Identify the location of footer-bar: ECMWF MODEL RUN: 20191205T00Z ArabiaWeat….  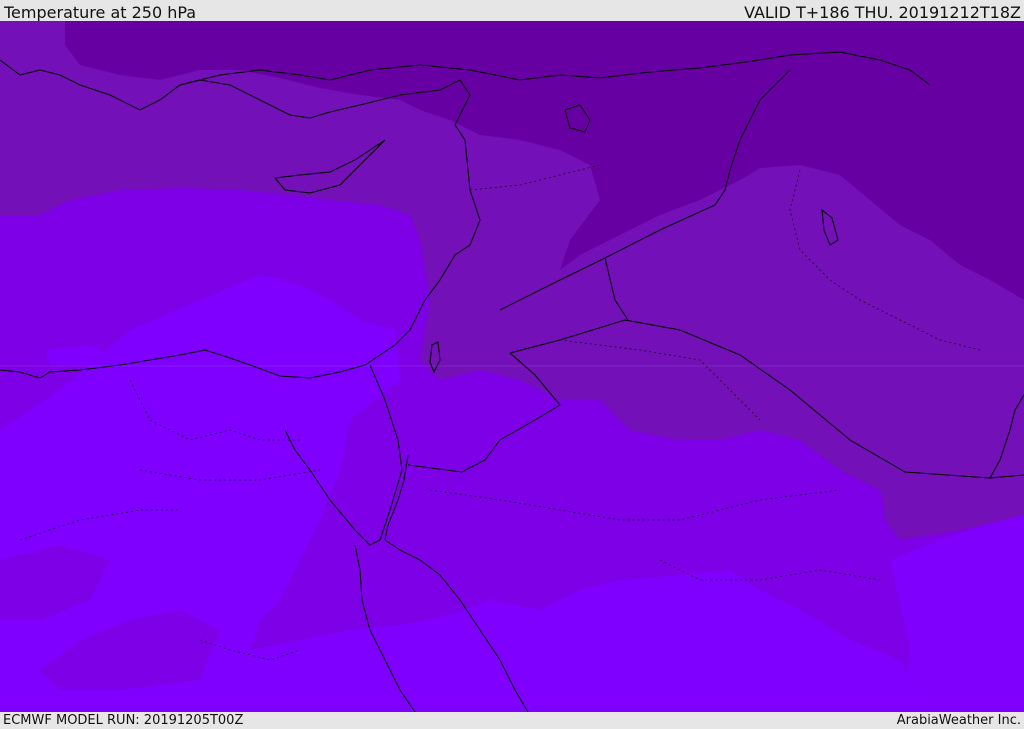
(512, 720).